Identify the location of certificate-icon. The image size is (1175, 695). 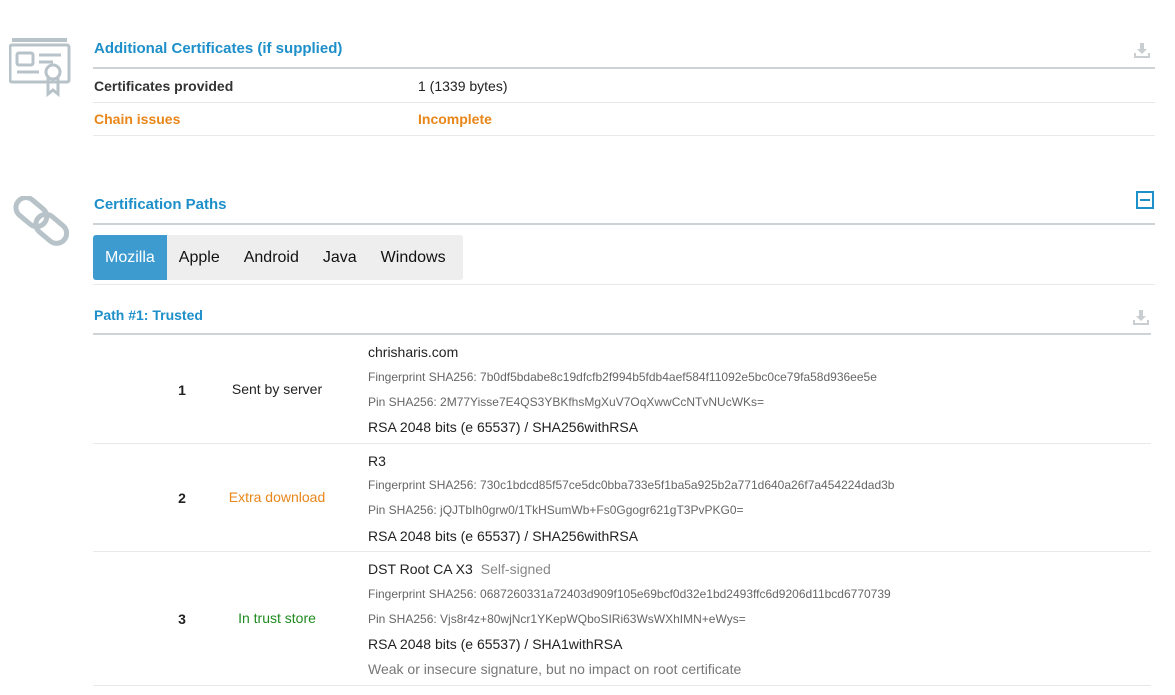
(40, 68).